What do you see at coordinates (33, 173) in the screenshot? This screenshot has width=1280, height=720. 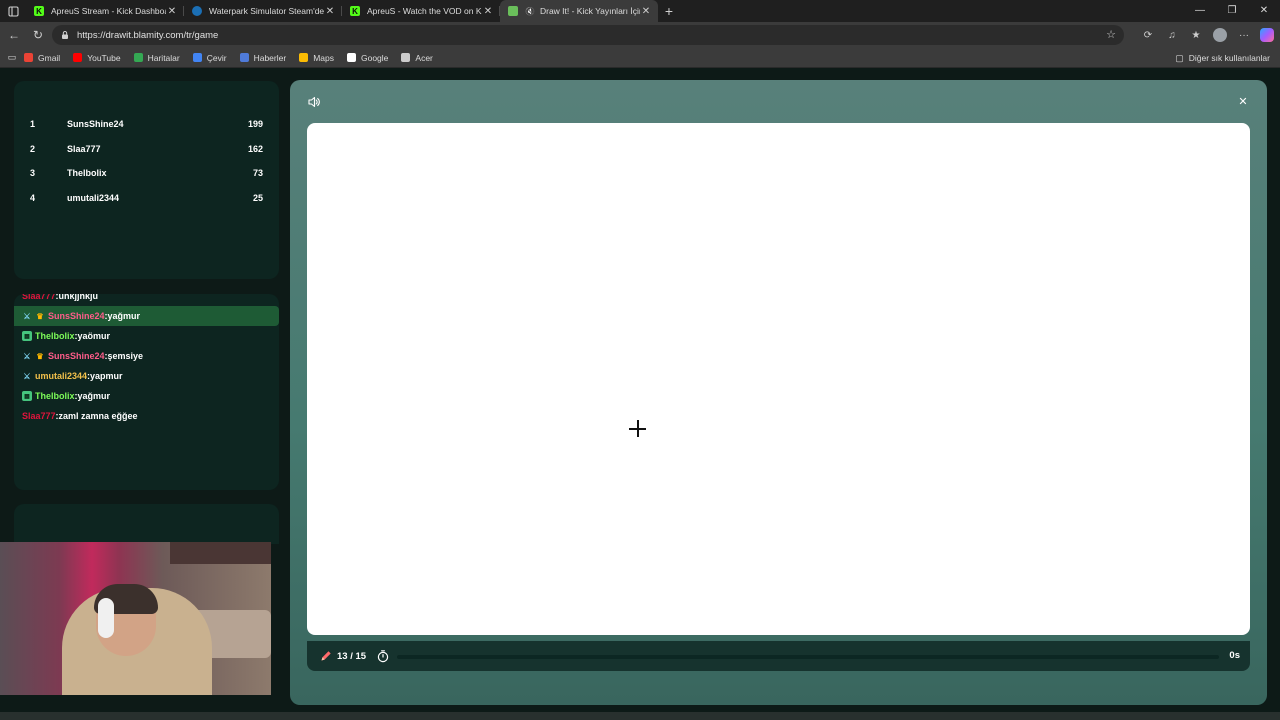 I see `leaderboard-rank: 3` at bounding box center [33, 173].